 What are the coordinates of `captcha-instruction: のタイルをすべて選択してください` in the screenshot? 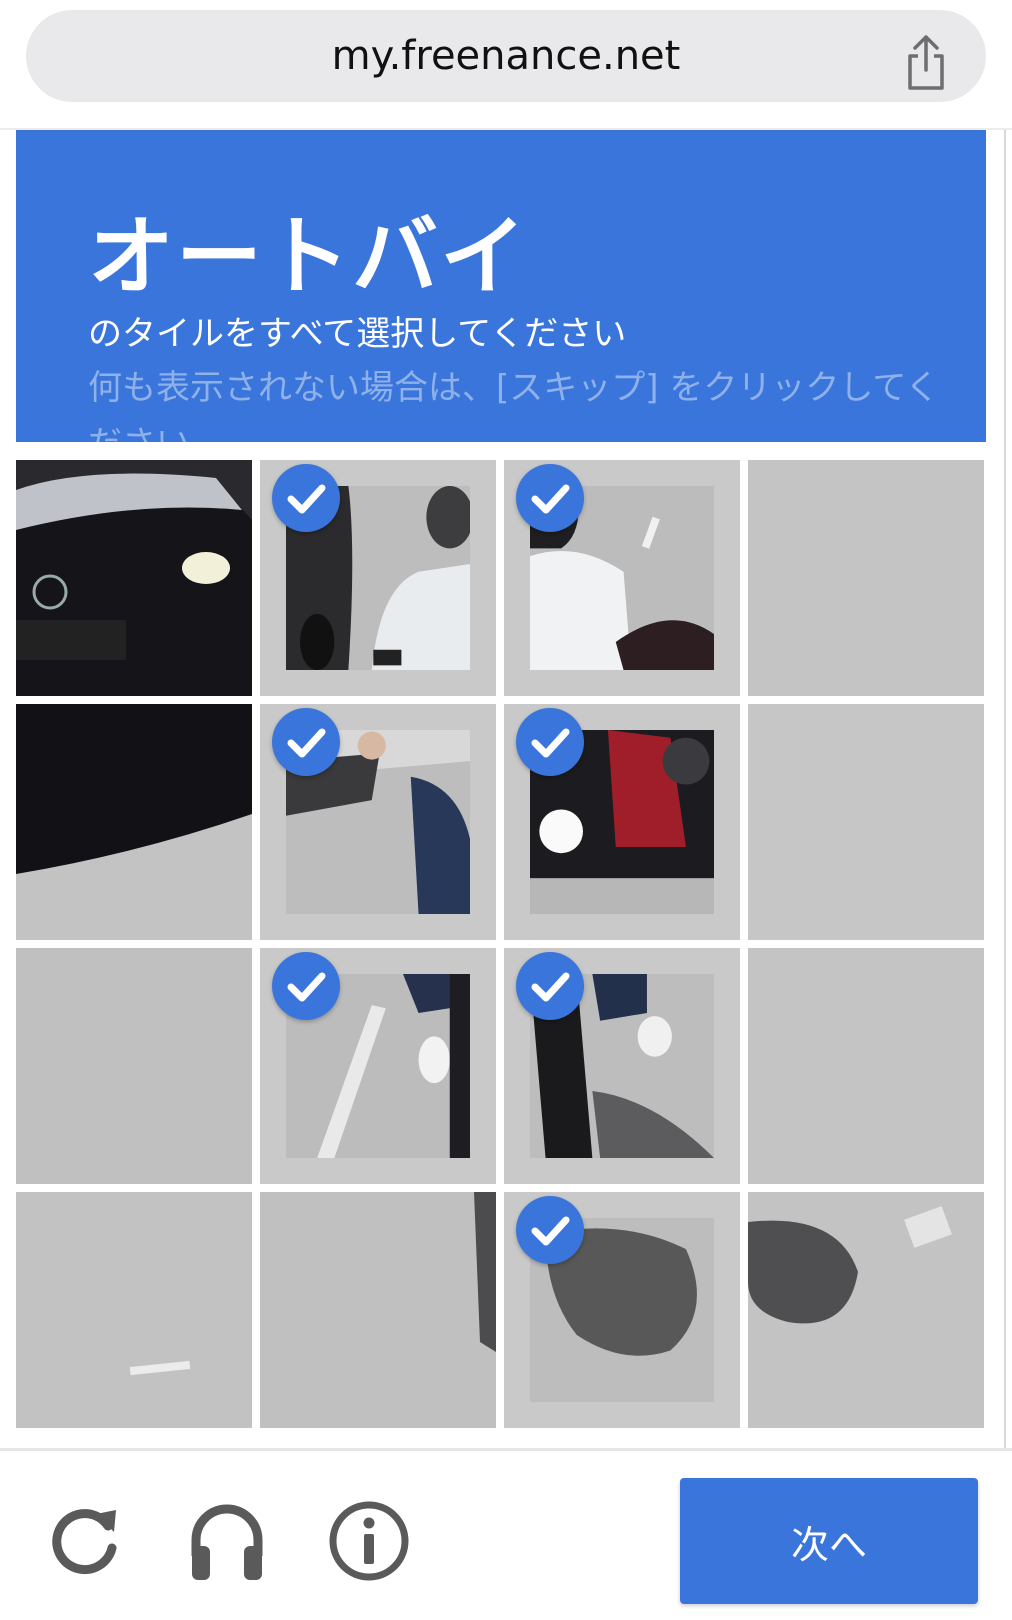 It's located at (357, 334).